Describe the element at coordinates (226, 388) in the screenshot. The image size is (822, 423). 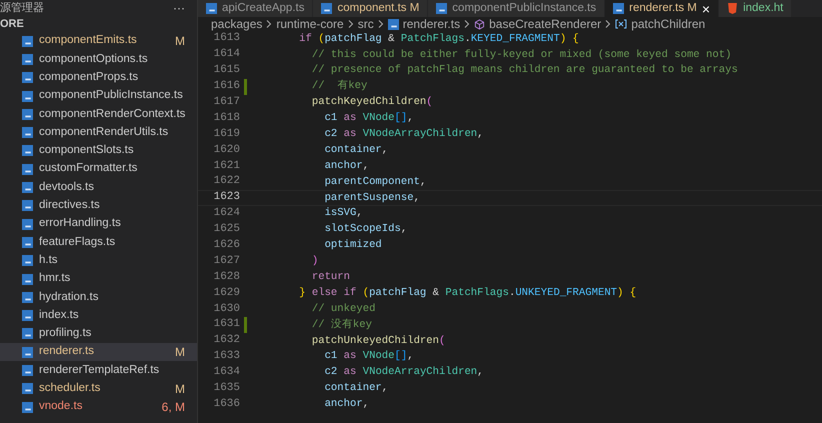
I see `line-number: 1635` at that location.